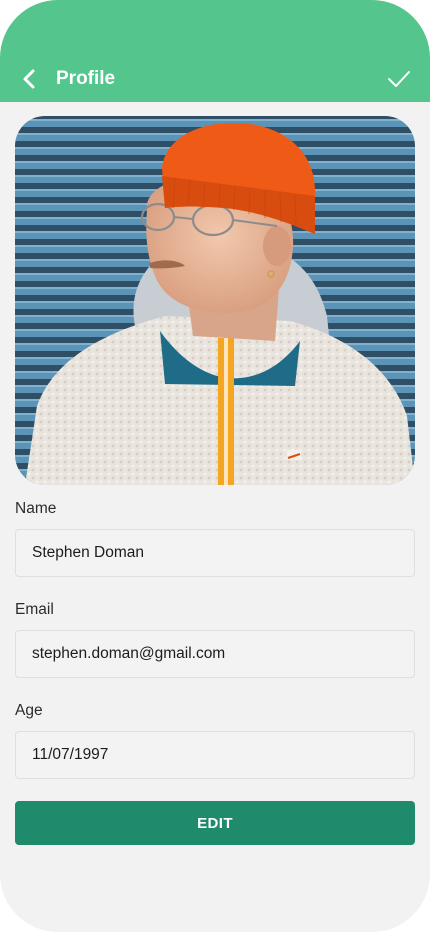 The image size is (430, 932). Describe the element at coordinates (215, 755) in the screenshot. I see `age-field` at that location.